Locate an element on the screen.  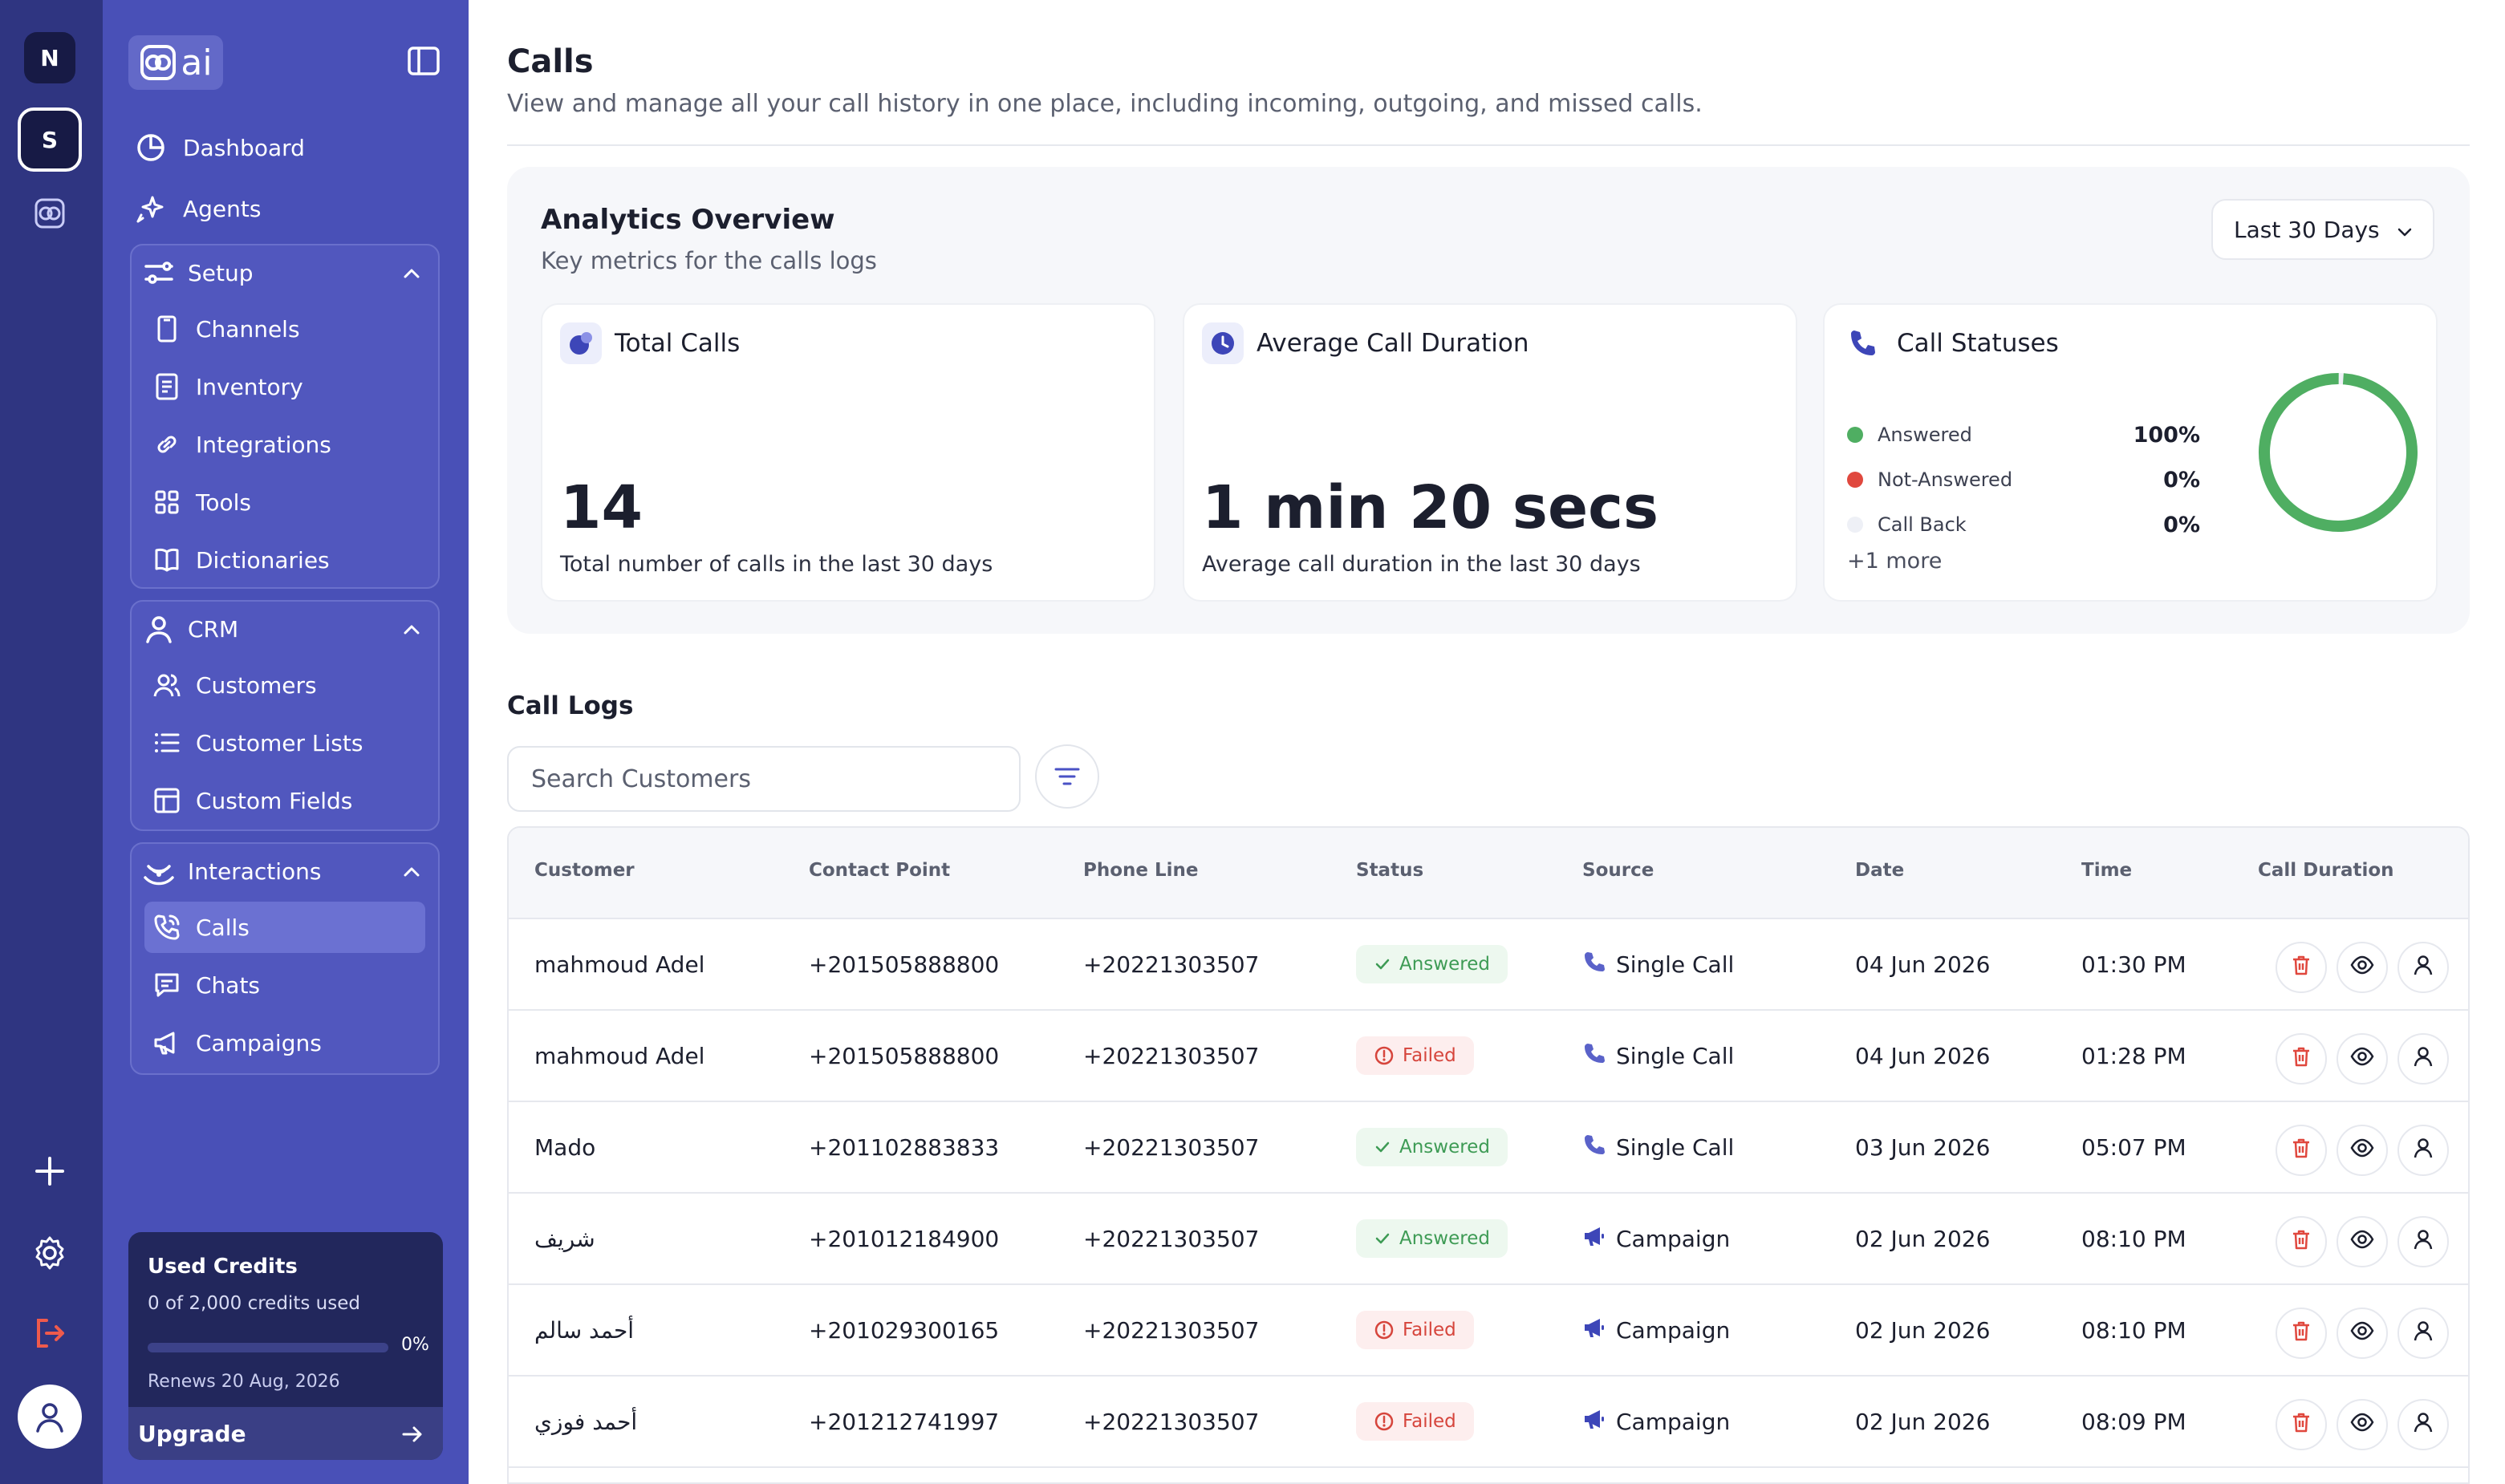
status-badge: Failed is located at coordinates (1415, 1330).